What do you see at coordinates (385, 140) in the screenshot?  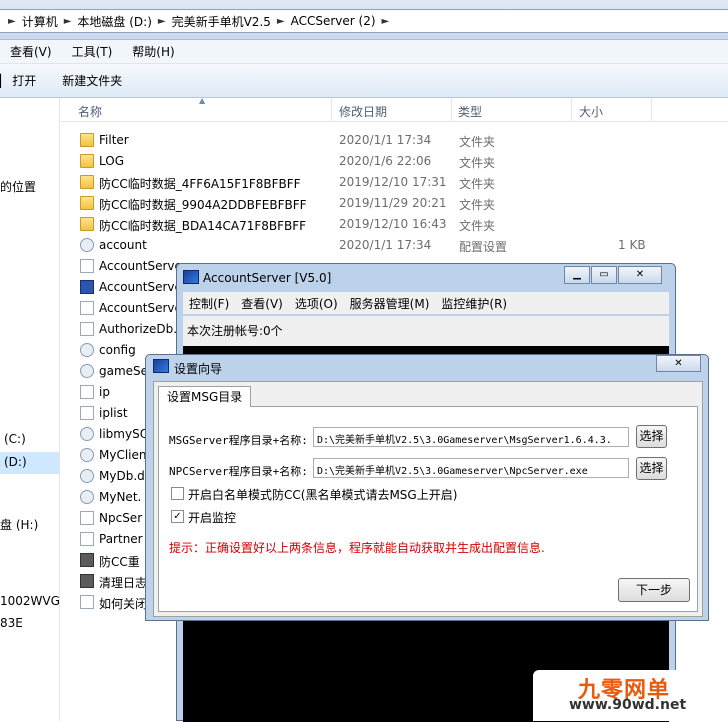 I see `file-date: 2020/1/1 17:34` at bounding box center [385, 140].